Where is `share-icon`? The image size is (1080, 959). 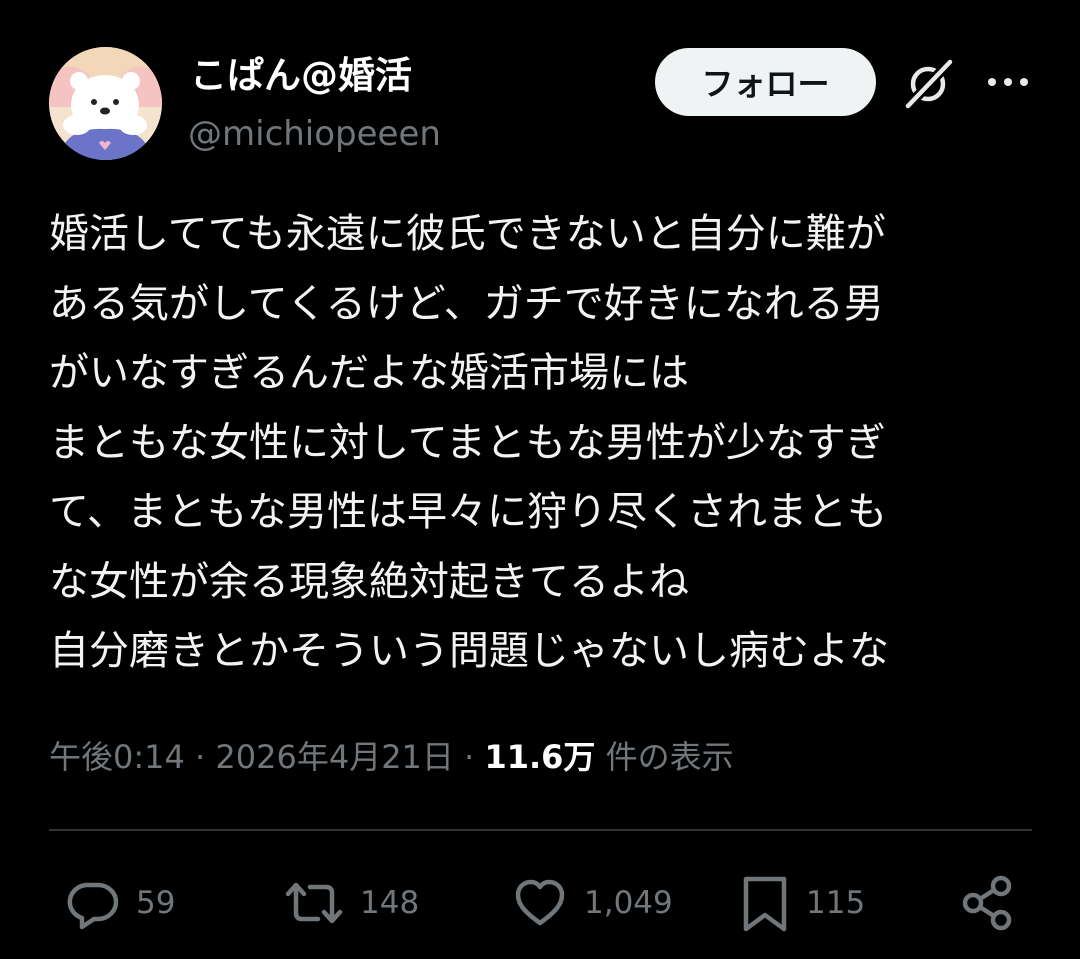
share-icon is located at coordinates (988, 903).